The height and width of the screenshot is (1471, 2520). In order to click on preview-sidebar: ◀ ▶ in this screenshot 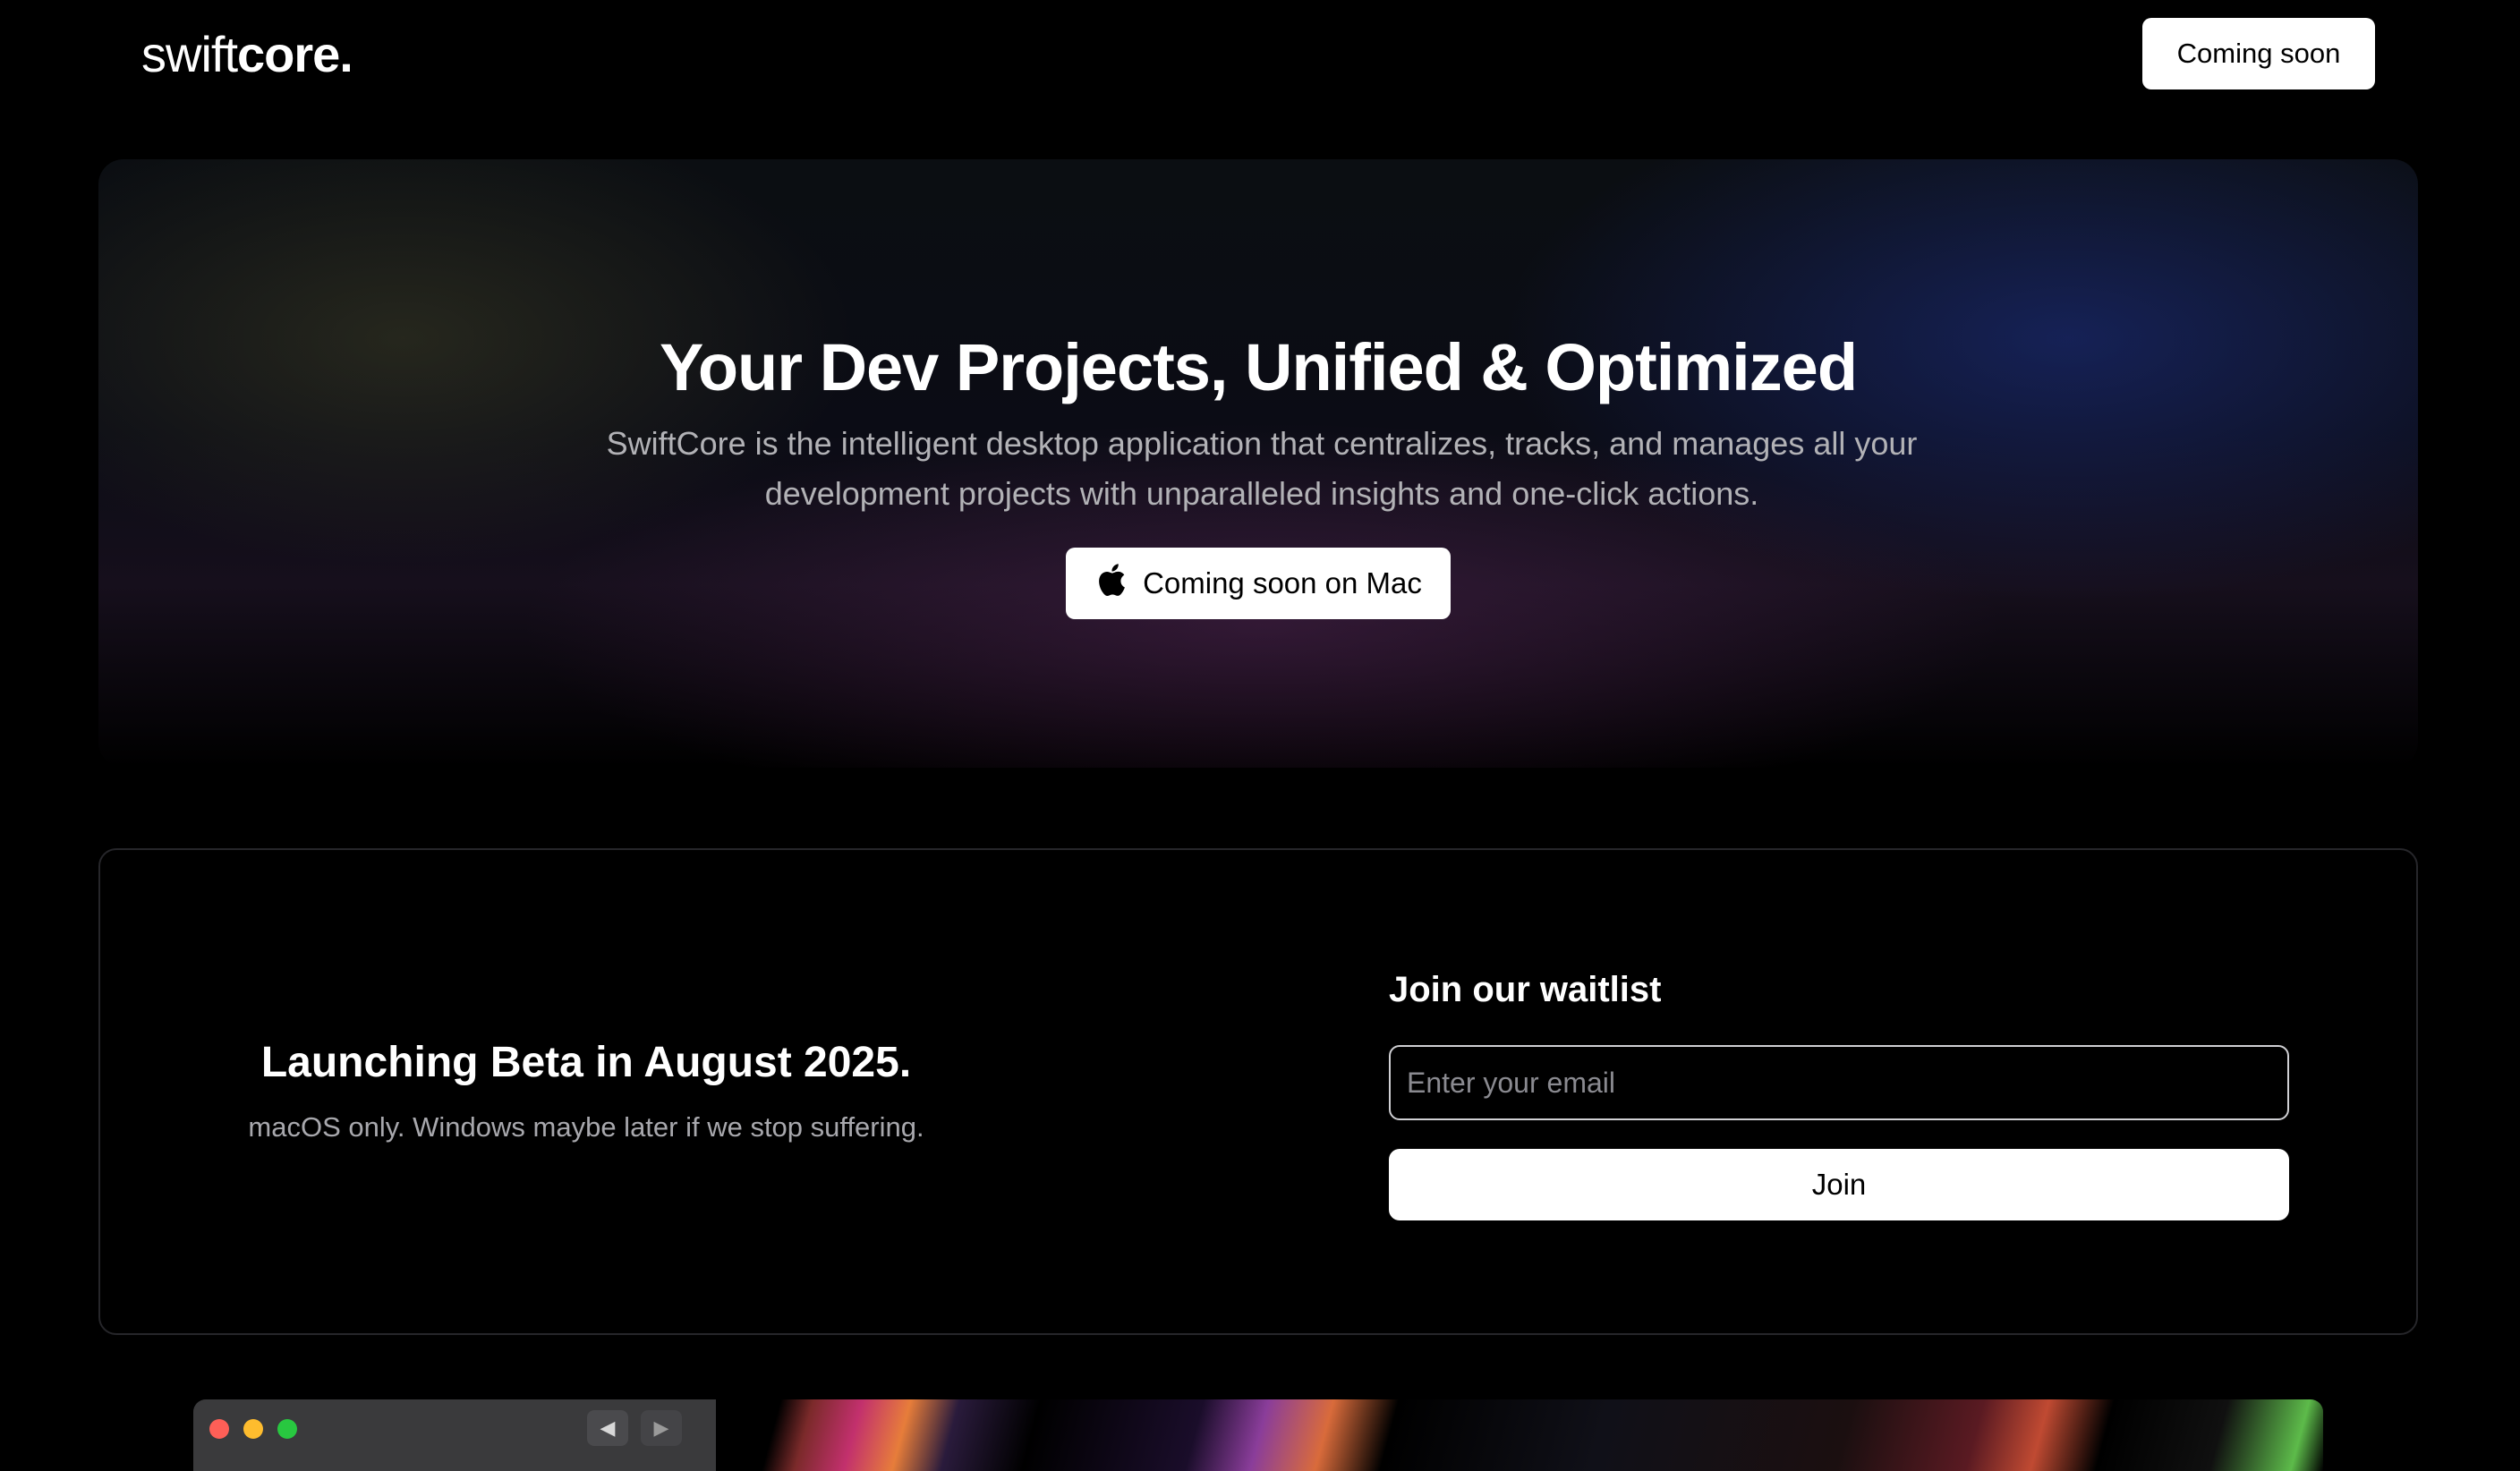, I will do `click(454, 1435)`.